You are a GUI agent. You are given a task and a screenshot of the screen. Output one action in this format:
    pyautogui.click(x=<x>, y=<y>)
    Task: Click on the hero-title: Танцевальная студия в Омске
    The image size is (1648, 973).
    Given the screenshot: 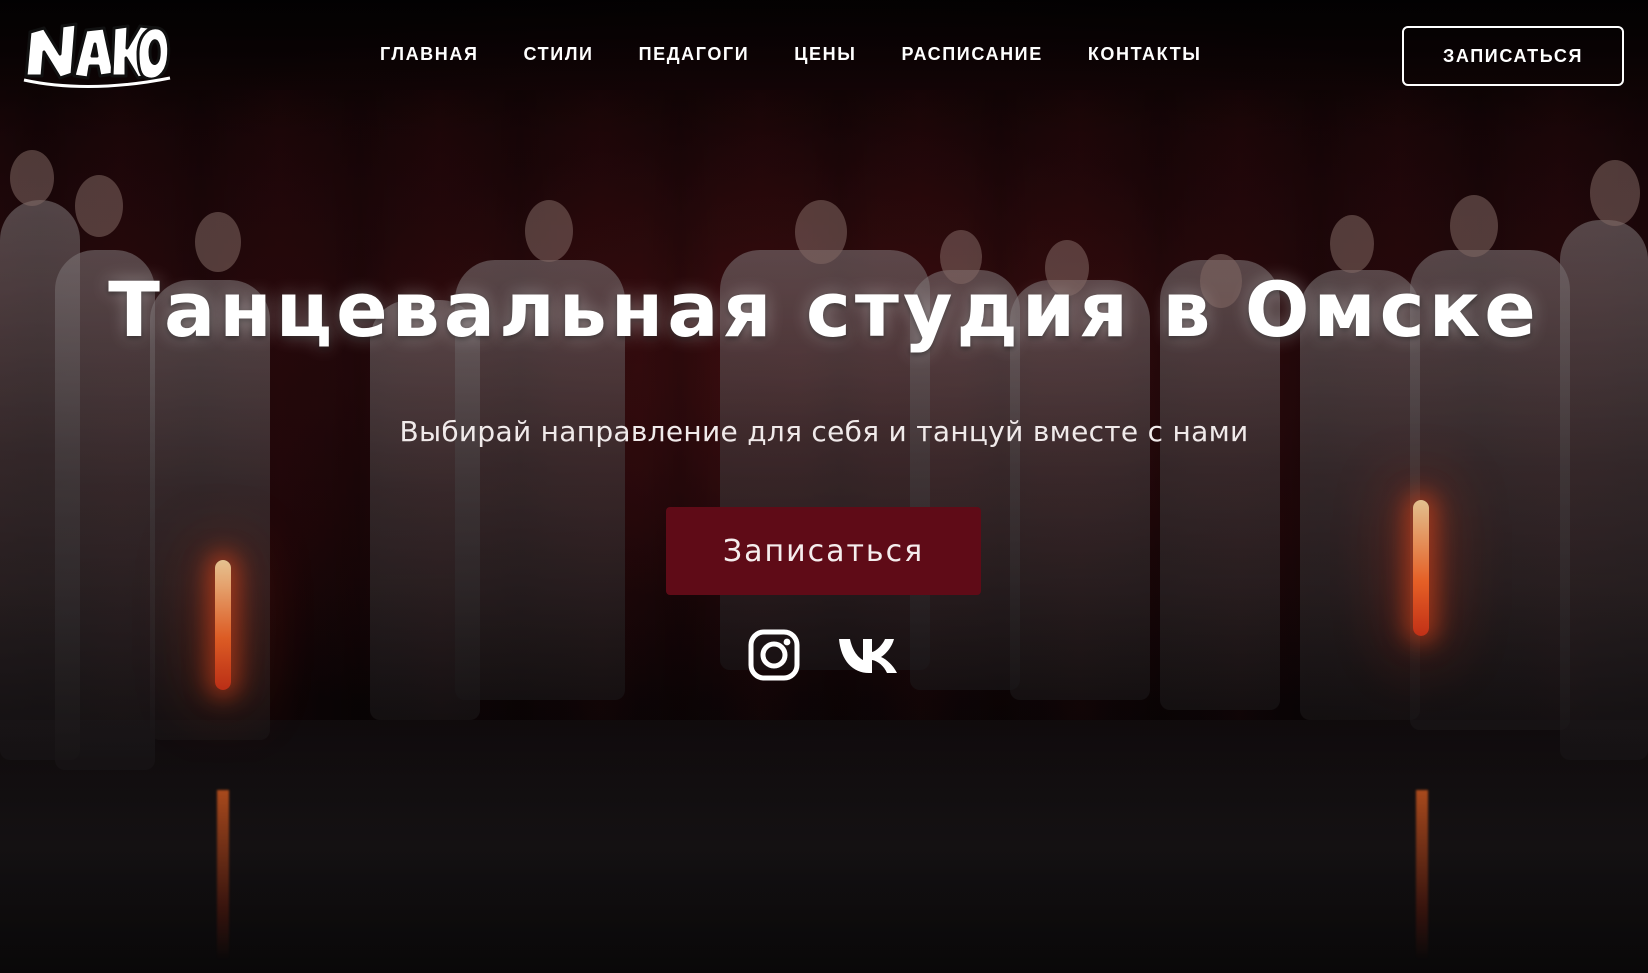 What is the action you would take?
    pyautogui.click(x=824, y=309)
    